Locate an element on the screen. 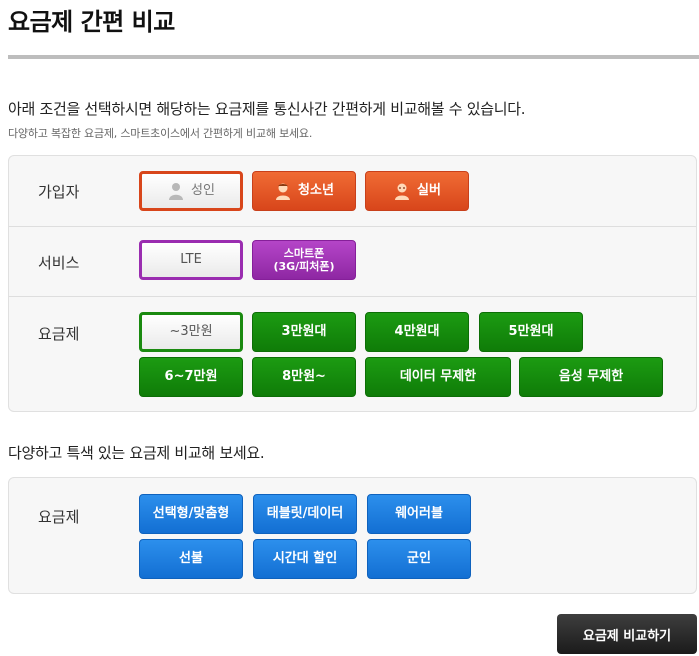  plan-3-button: 3만원대 is located at coordinates (304, 332).